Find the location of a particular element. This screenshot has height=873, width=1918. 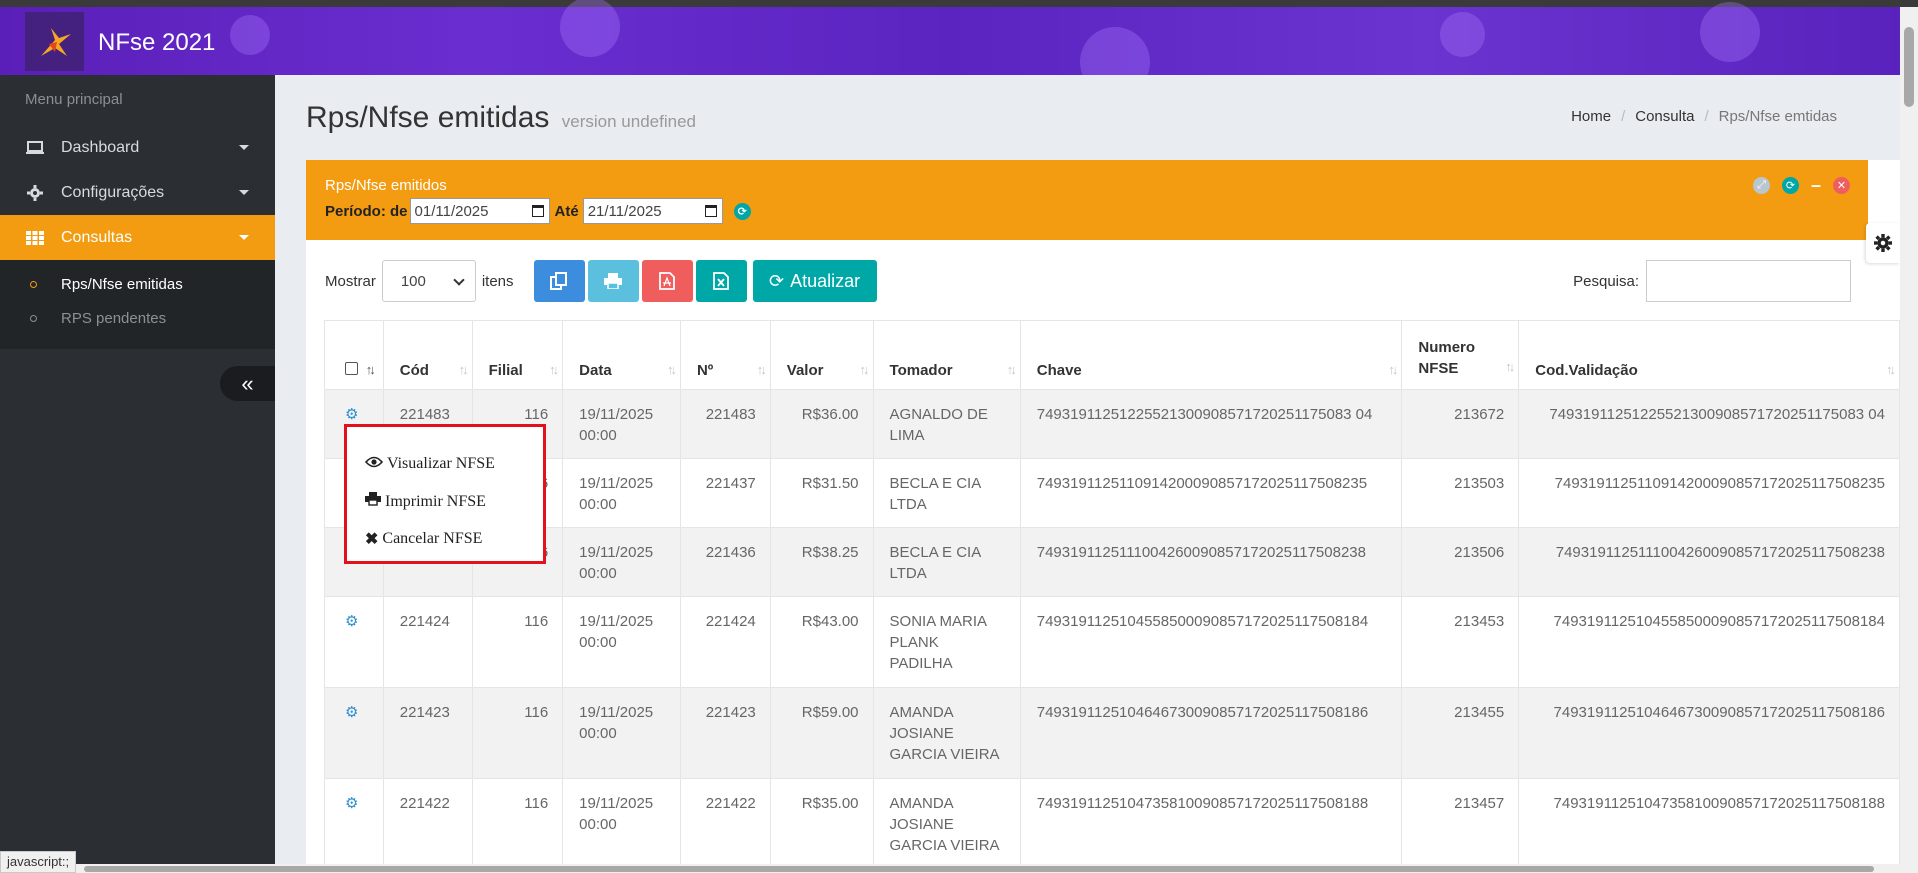

column-label: Nº is located at coordinates (705, 370).